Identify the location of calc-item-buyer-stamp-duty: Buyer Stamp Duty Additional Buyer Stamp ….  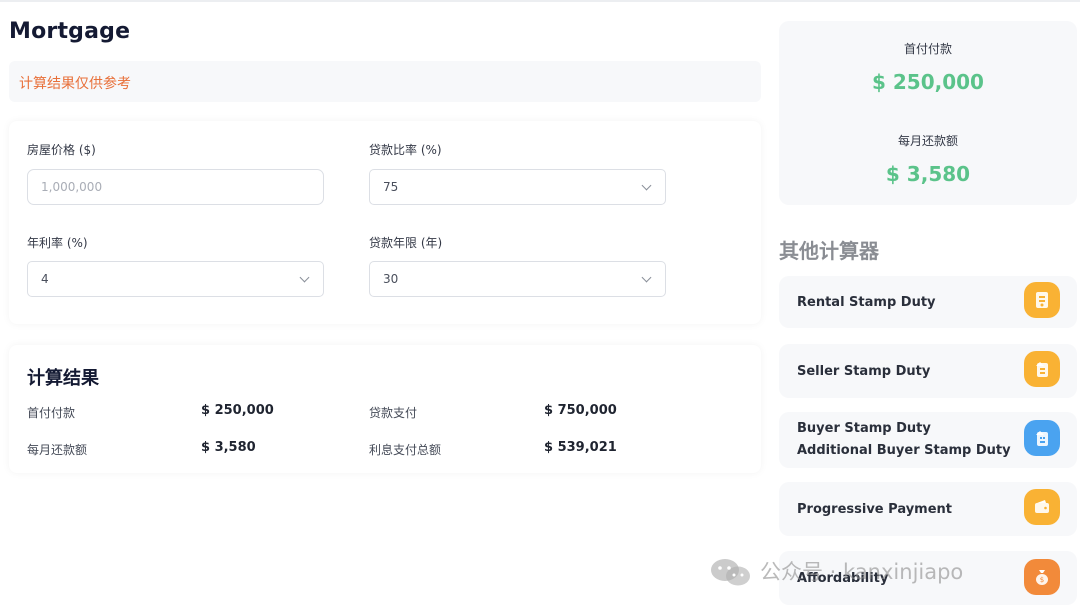
(928, 440).